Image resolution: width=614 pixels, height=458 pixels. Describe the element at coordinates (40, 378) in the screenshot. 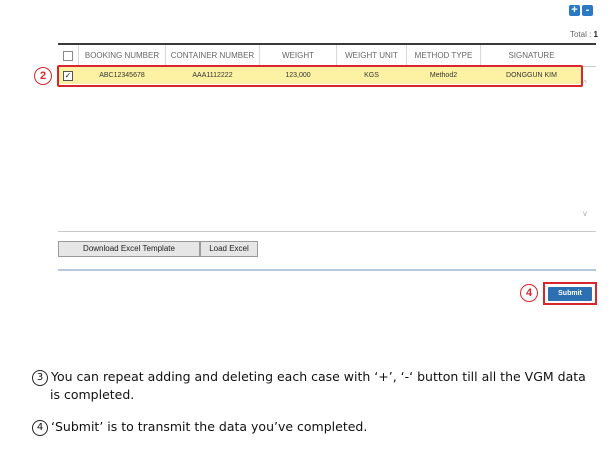

I see `note-number: 3` at that location.